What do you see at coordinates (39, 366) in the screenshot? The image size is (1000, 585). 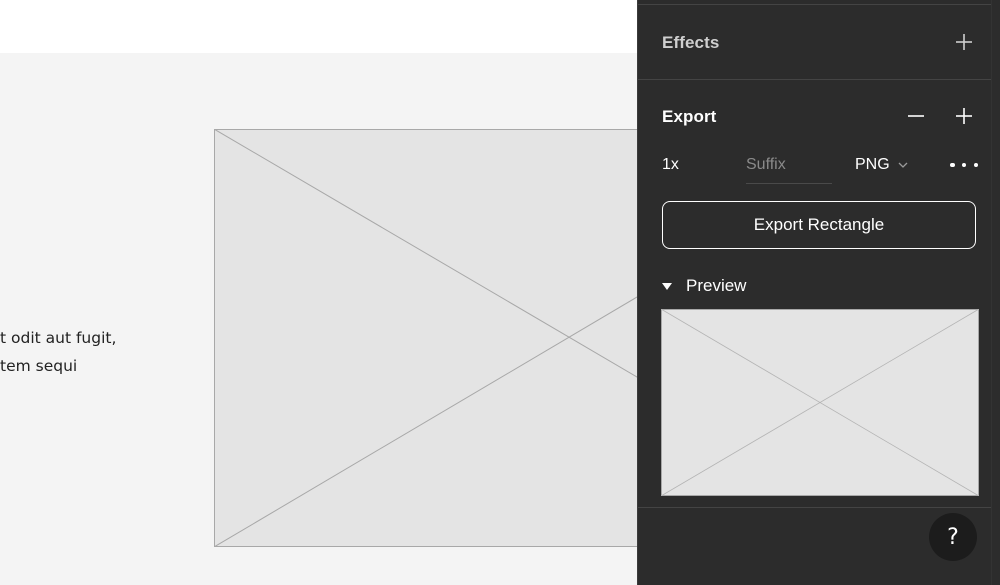 I see `body-text-line-2: tem sequi` at bounding box center [39, 366].